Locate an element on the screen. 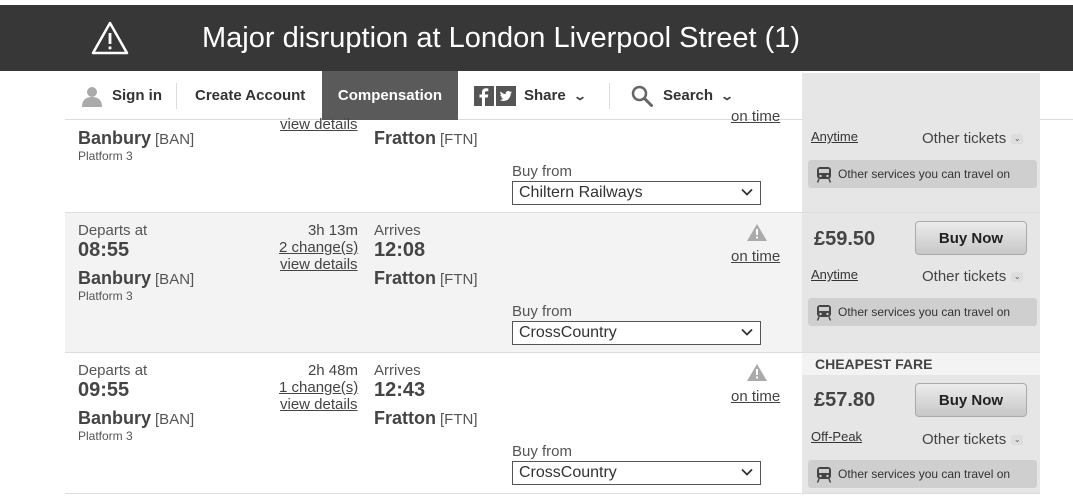 The height and width of the screenshot is (497, 1073). departure-time: 09:55 is located at coordinates (104, 390).